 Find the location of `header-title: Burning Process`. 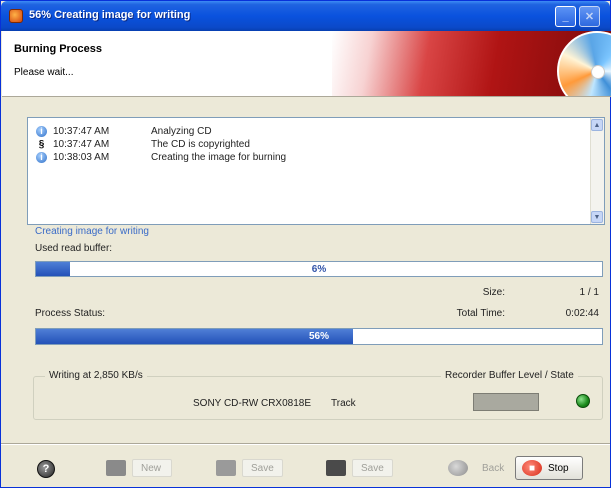

header-title: Burning Process is located at coordinates (58, 49).